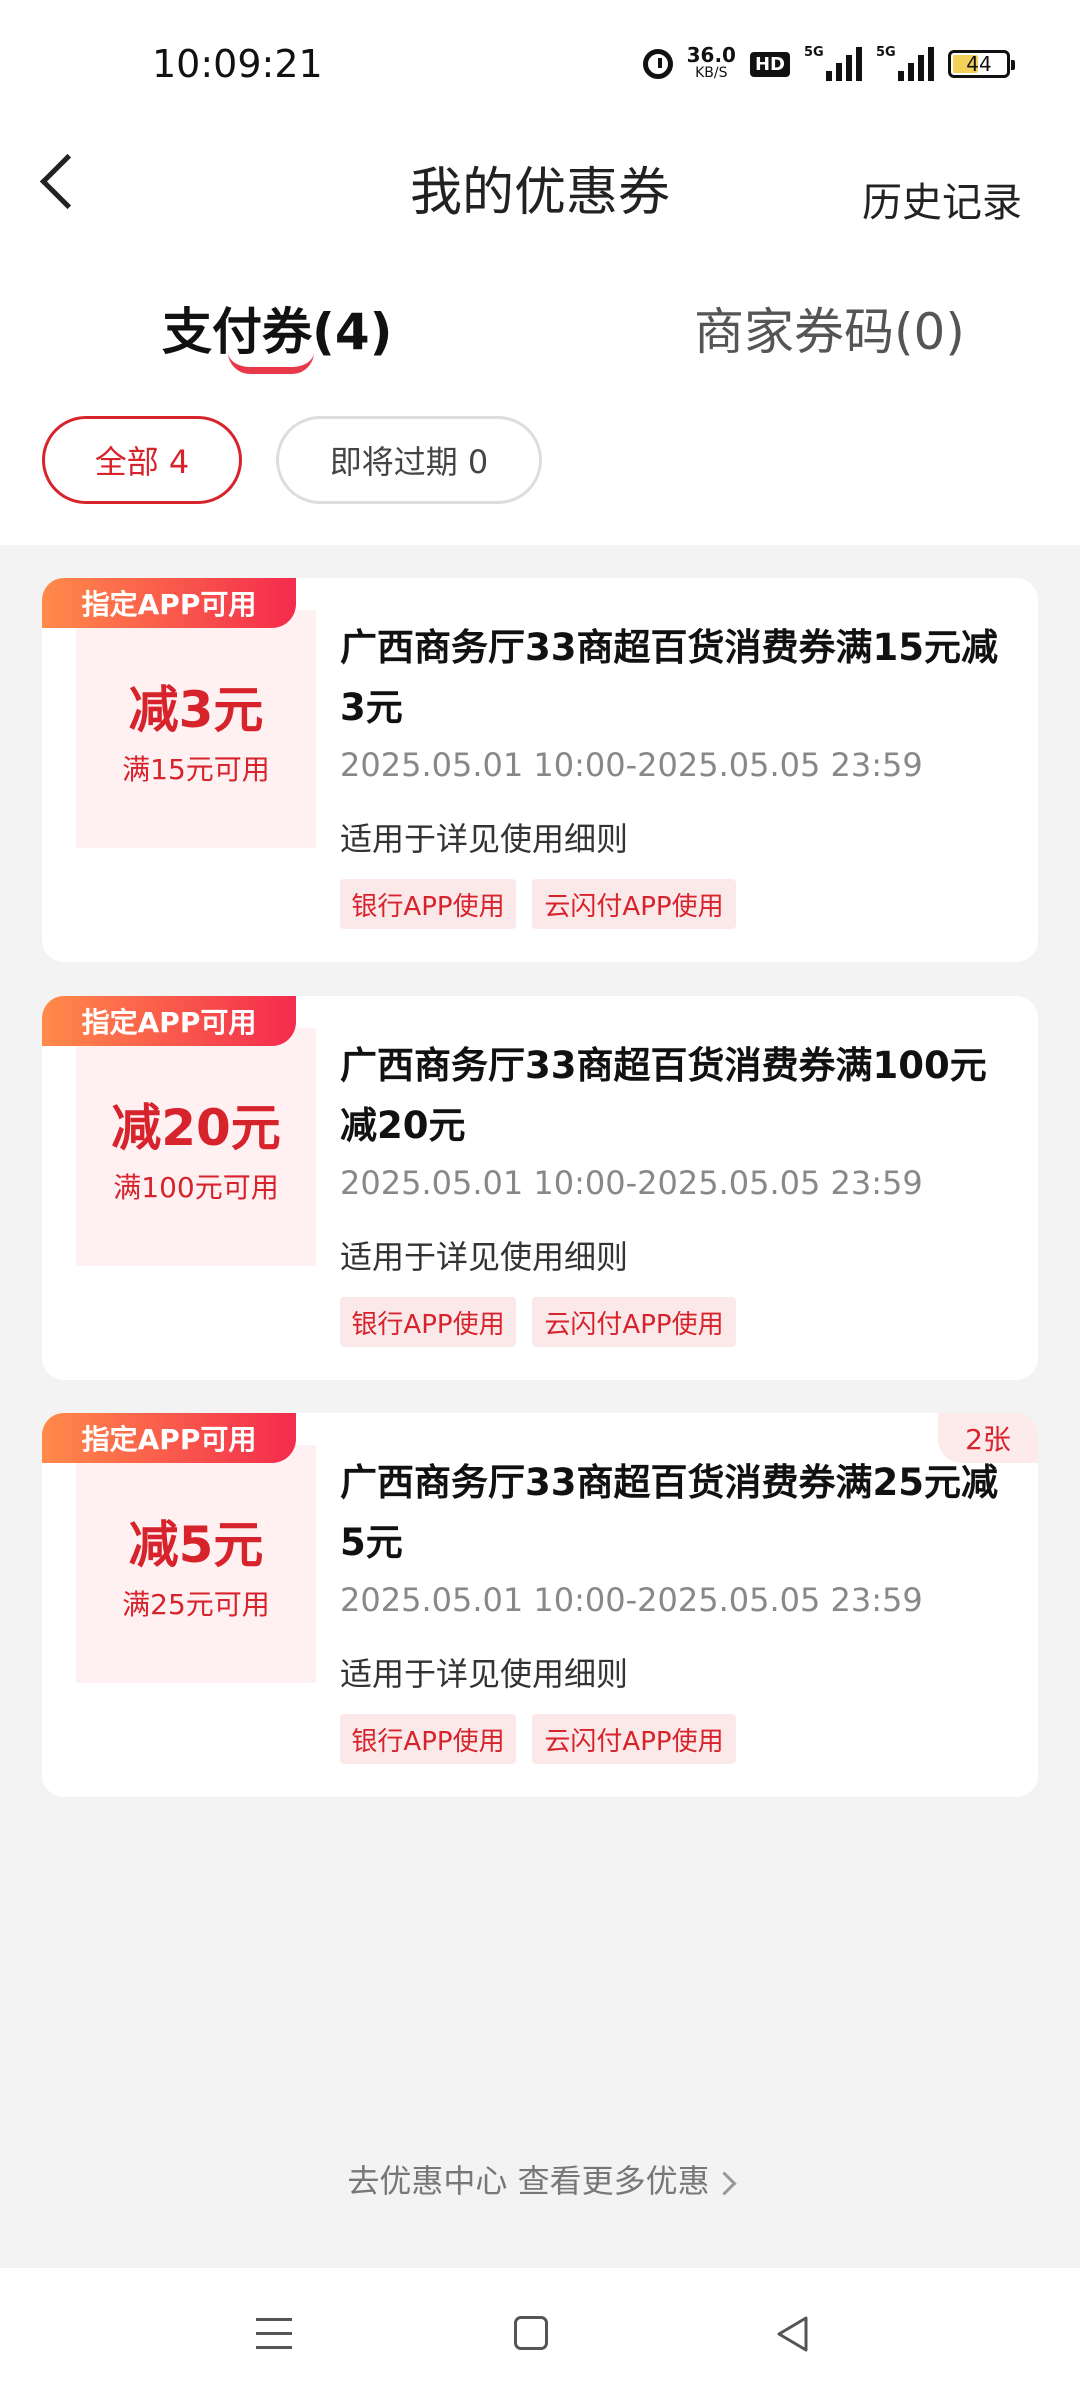 This screenshot has width=1080, height=2400. What do you see at coordinates (274, 2339) in the screenshot?
I see `menu-icon` at bounding box center [274, 2339].